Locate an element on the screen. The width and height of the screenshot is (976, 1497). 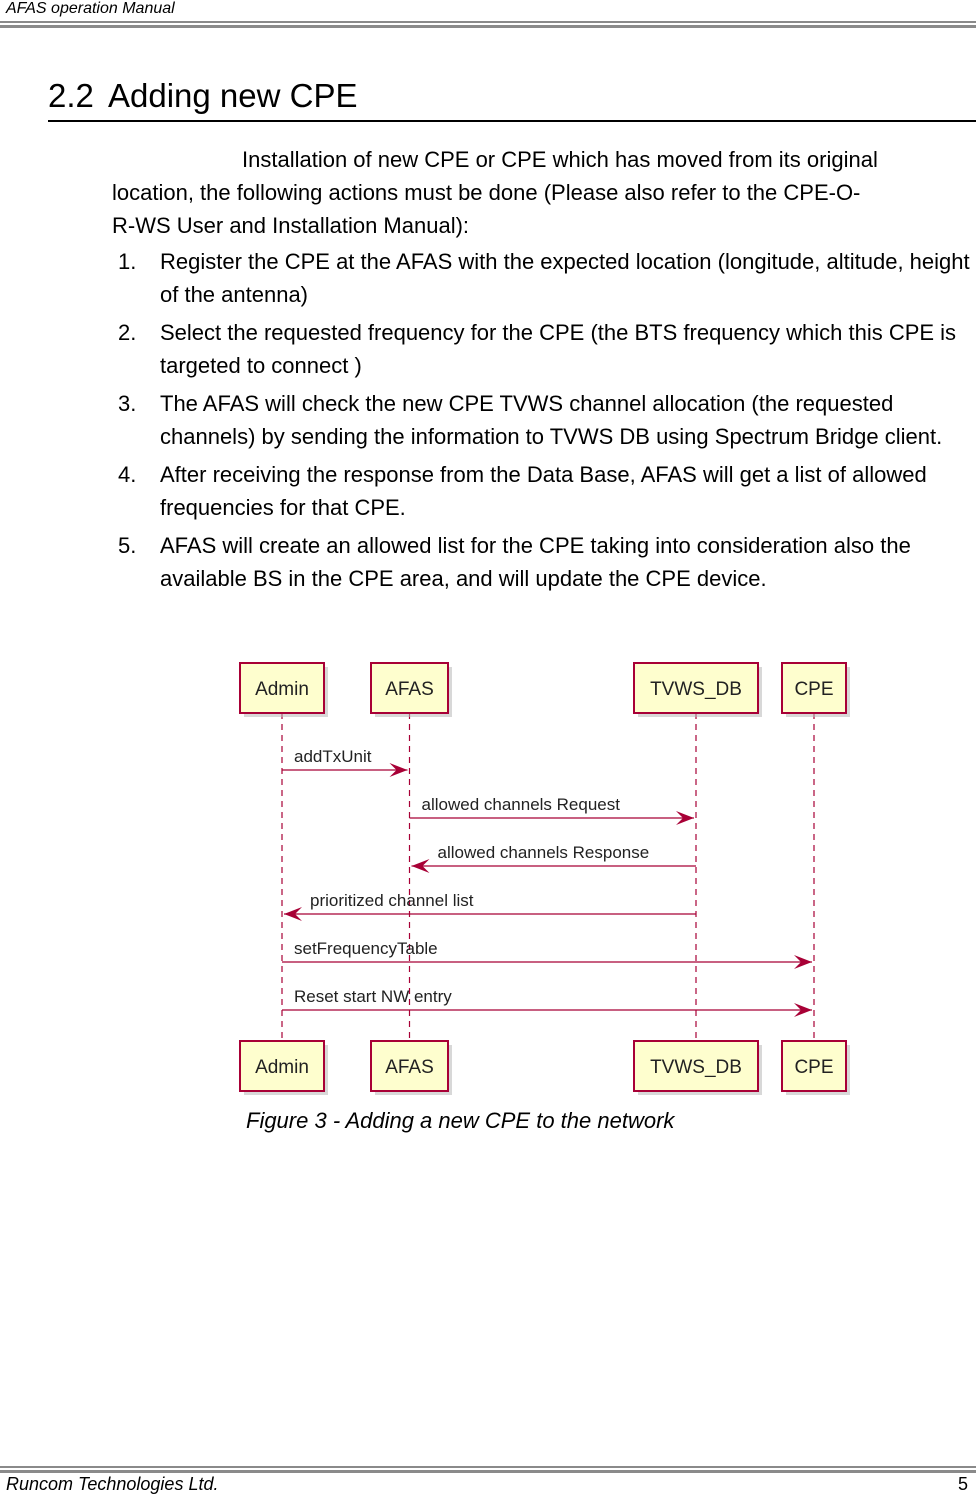
running-header: AFAS operation Manual is located at coordinates (90, 8).